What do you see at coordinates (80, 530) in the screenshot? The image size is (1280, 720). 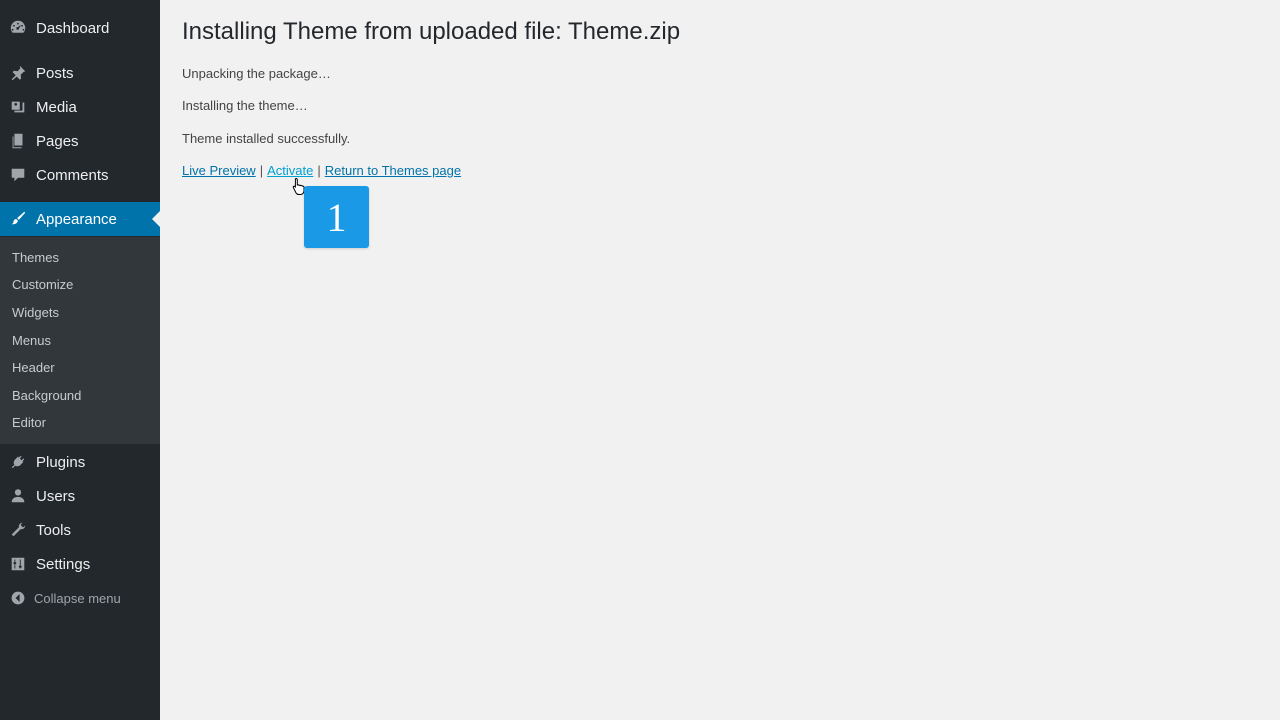 I see `sidebar-item-tools: Tools` at bounding box center [80, 530].